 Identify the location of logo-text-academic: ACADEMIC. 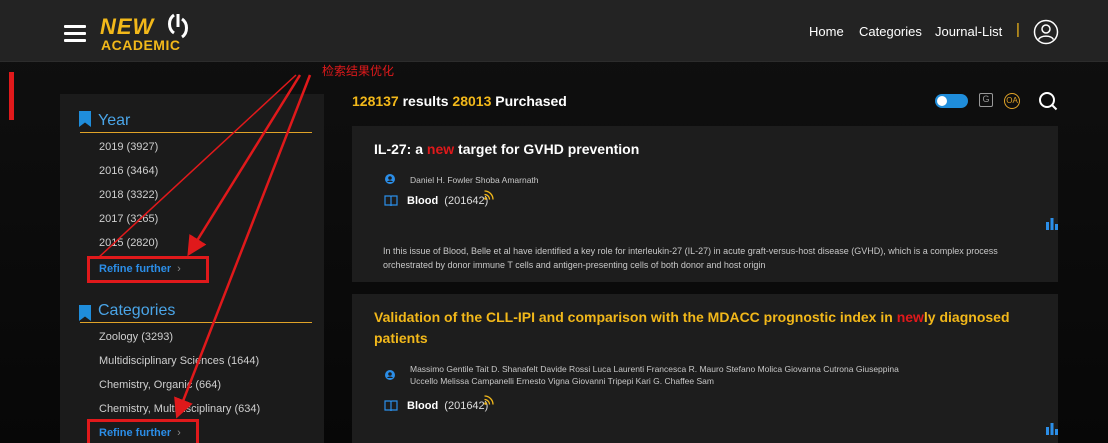
(141, 45).